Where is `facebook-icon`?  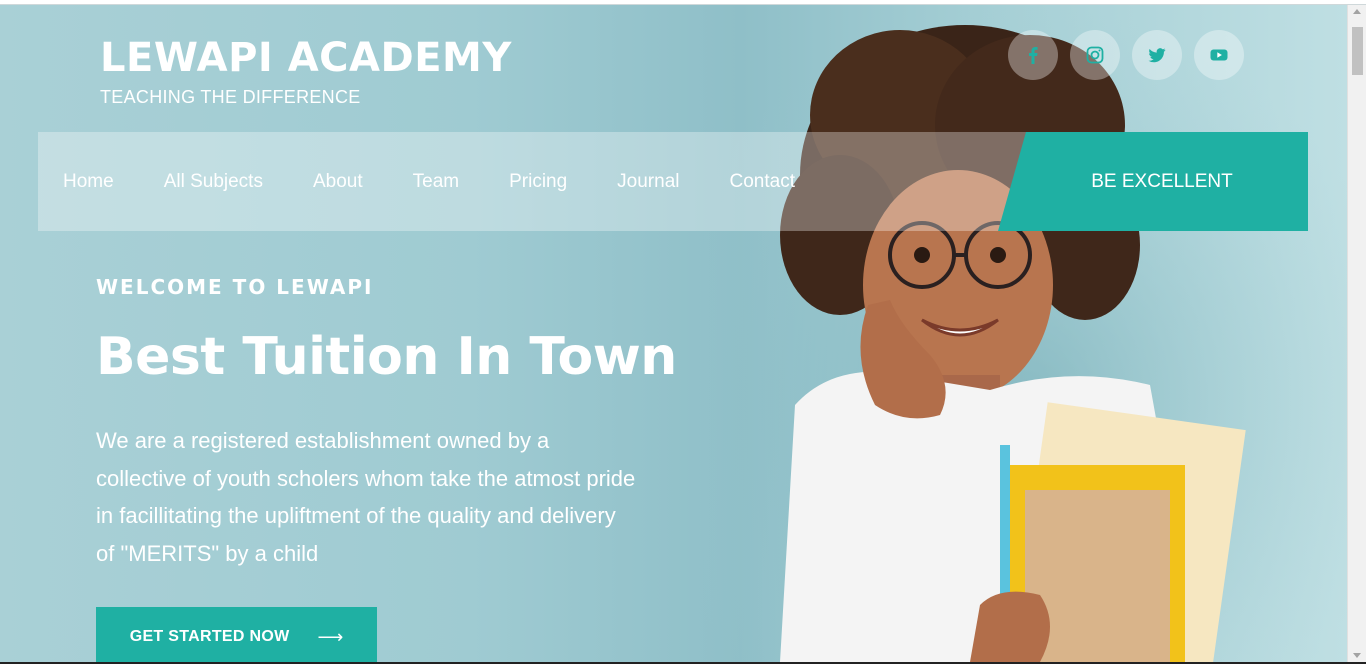 facebook-icon is located at coordinates (1033, 55).